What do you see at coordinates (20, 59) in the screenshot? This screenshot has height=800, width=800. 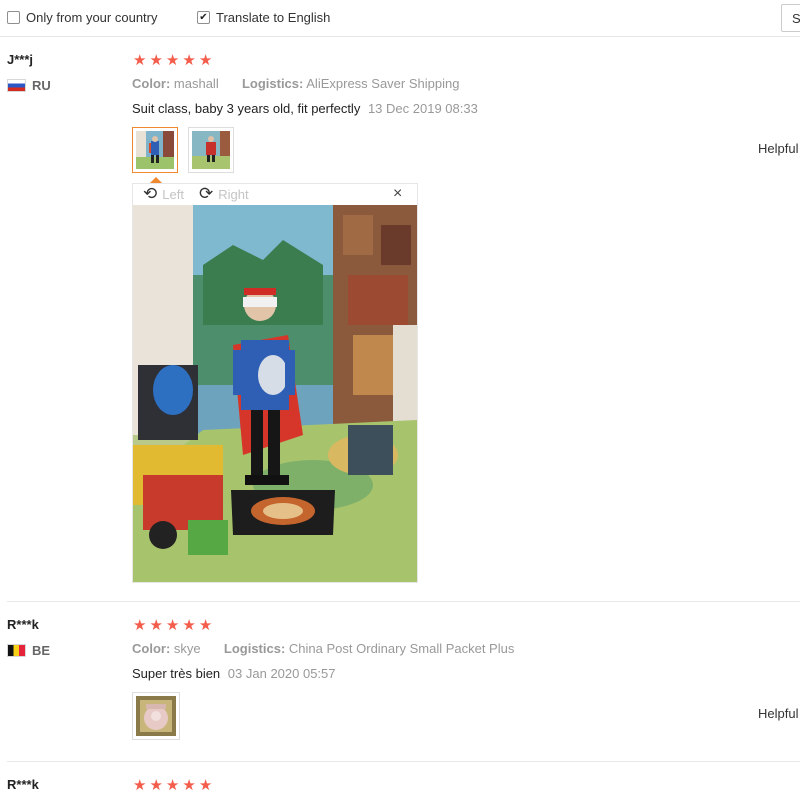 I see `reviewer-name: J***j` at bounding box center [20, 59].